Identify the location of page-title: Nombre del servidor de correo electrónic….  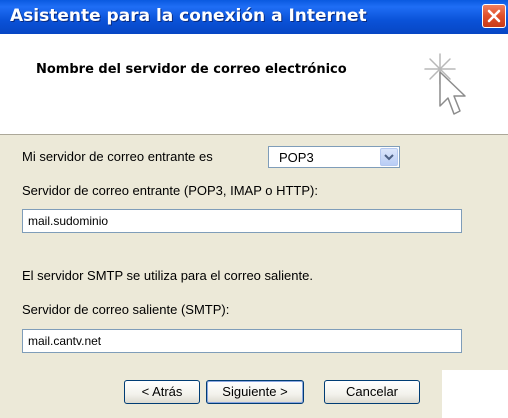
(191, 69).